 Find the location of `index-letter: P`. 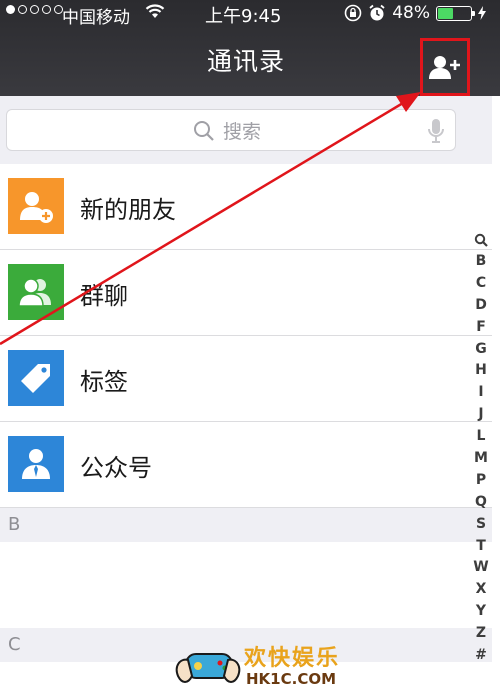

index-letter: P is located at coordinates (481, 481).